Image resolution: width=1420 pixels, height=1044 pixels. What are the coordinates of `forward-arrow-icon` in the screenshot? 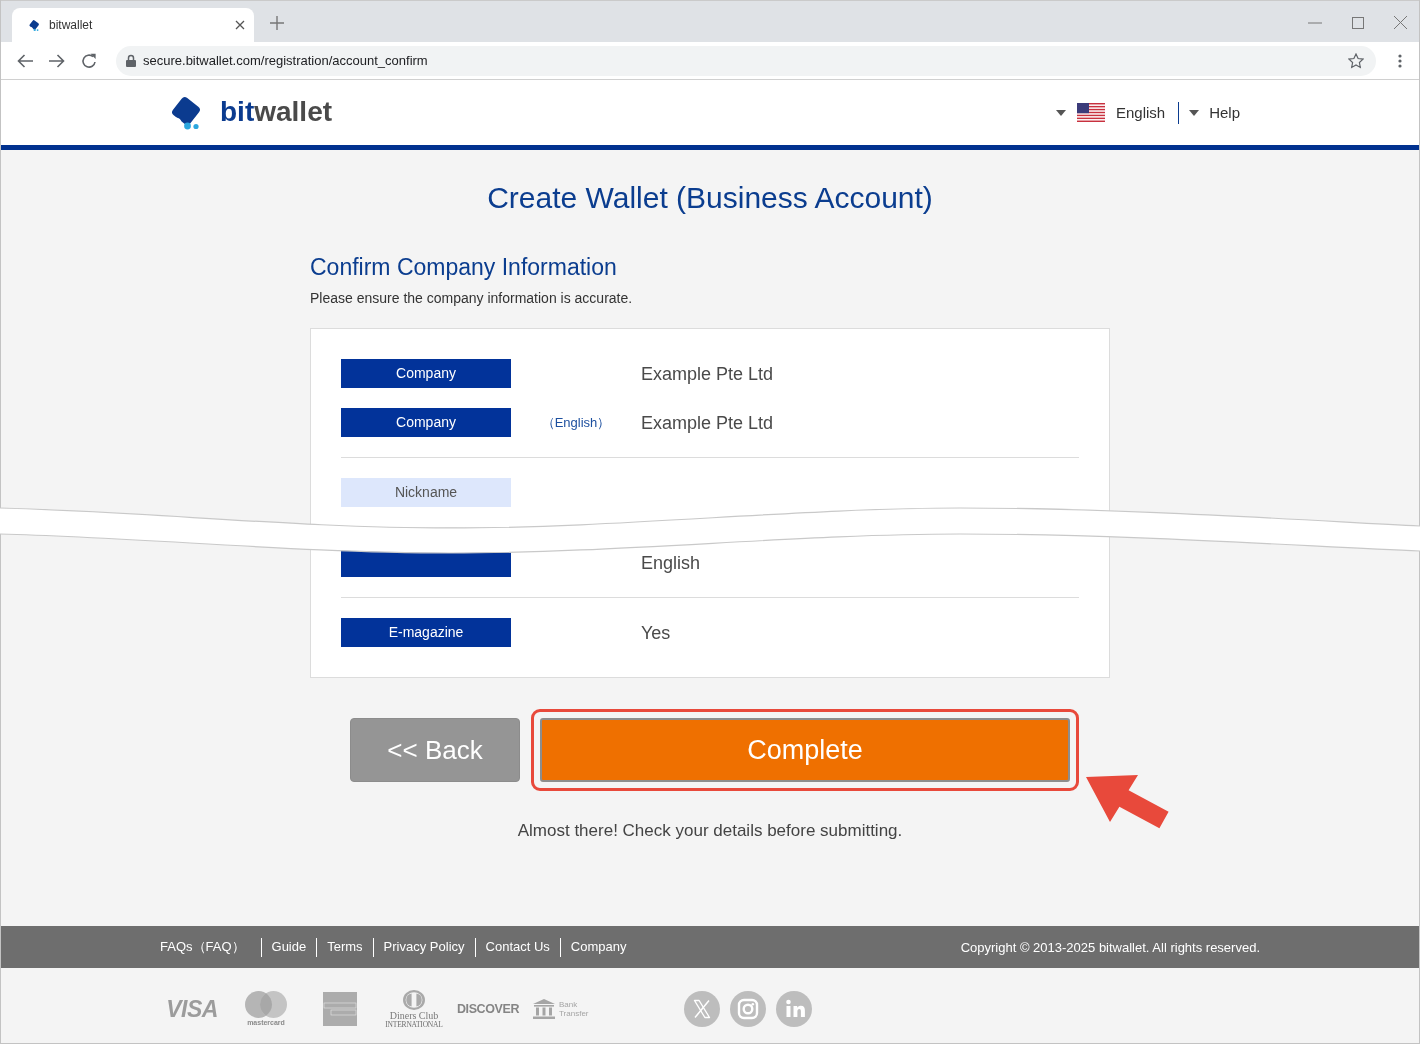 It's located at (57, 60).